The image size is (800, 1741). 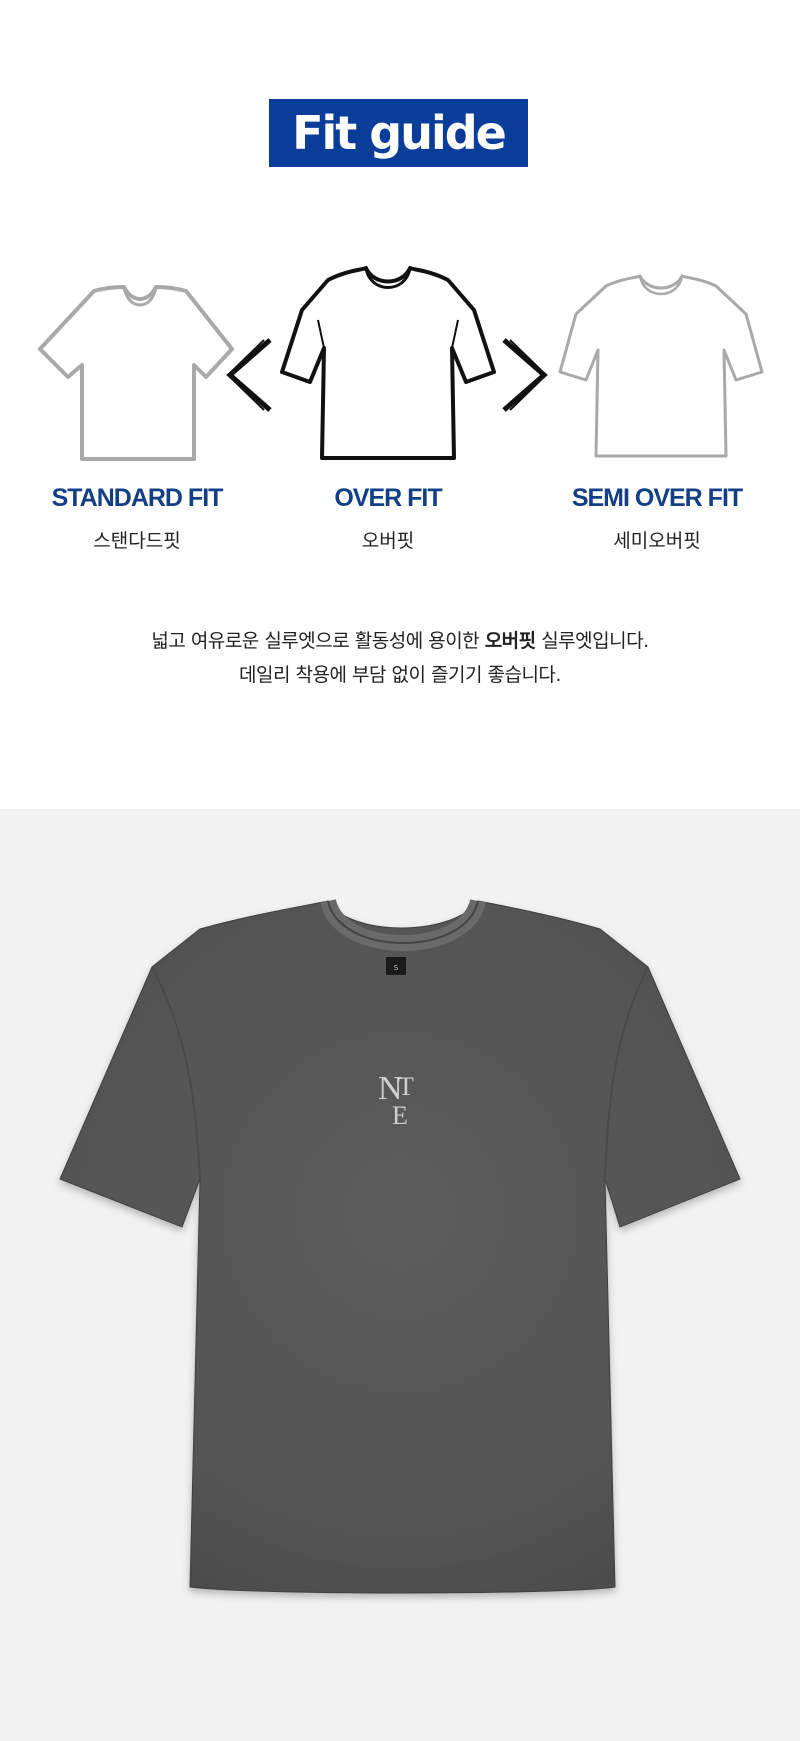 I want to click on standard-fit-korean-label: 스탠다드핏, so click(x=137, y=541).